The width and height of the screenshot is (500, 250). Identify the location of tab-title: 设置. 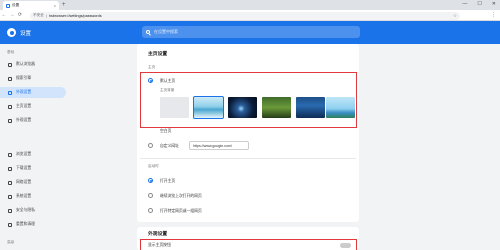
(16, 5).